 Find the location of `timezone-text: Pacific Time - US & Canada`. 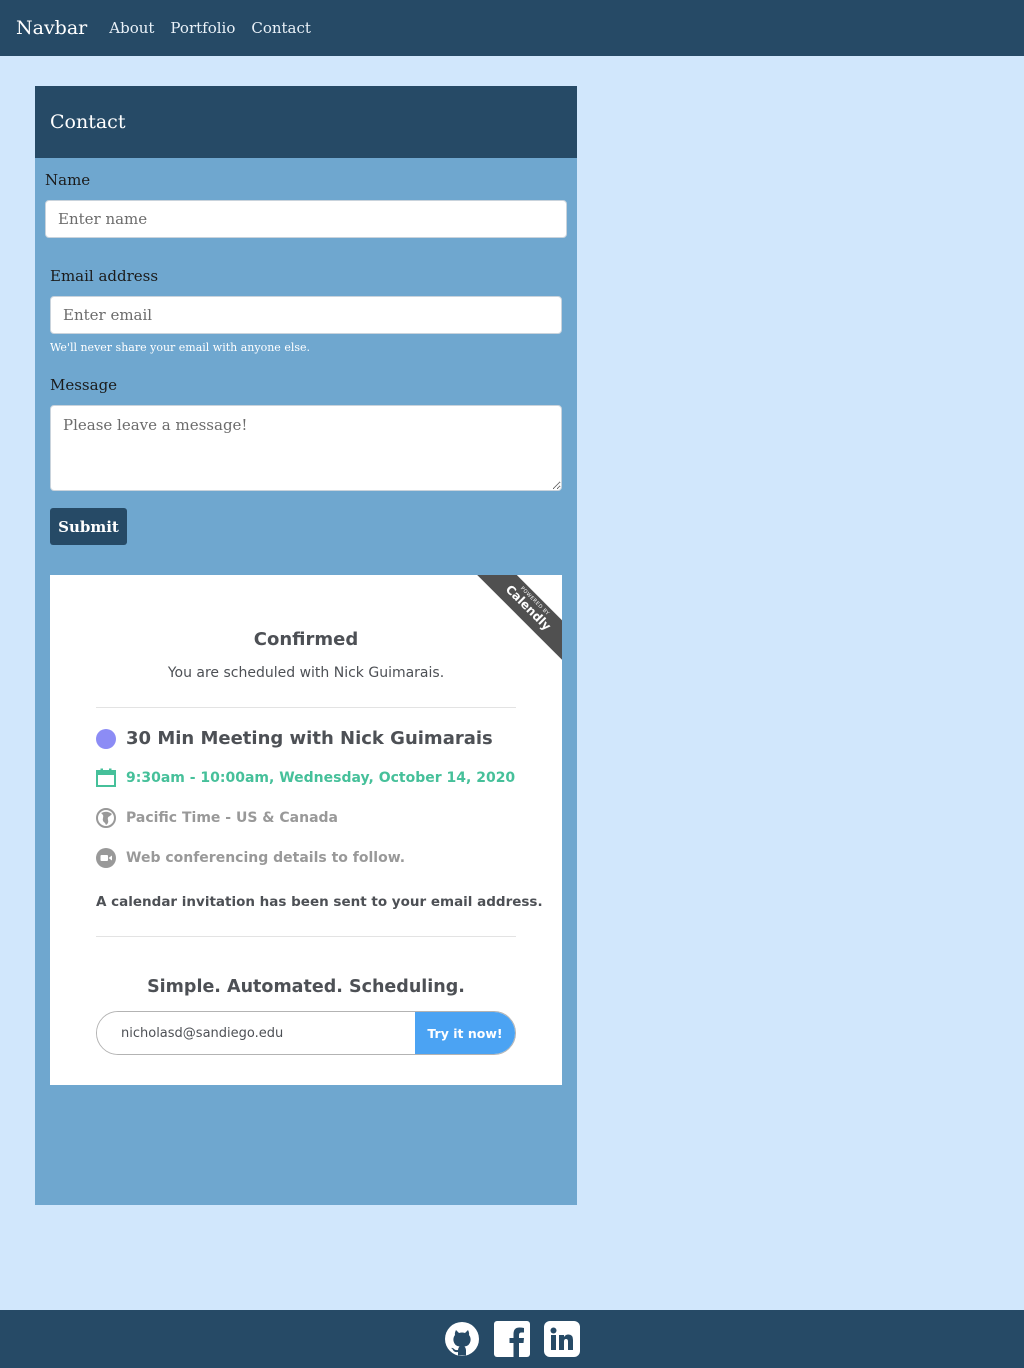

timezone-text: Pacific Time - US & Canada is located at coordinates (232, 818).